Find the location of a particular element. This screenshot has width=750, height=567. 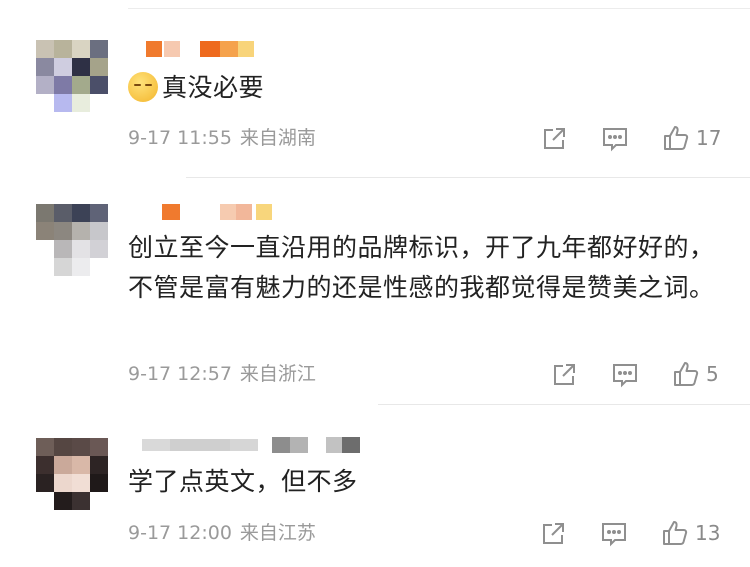

like-button: 13 is located at coordinates (690, 533).